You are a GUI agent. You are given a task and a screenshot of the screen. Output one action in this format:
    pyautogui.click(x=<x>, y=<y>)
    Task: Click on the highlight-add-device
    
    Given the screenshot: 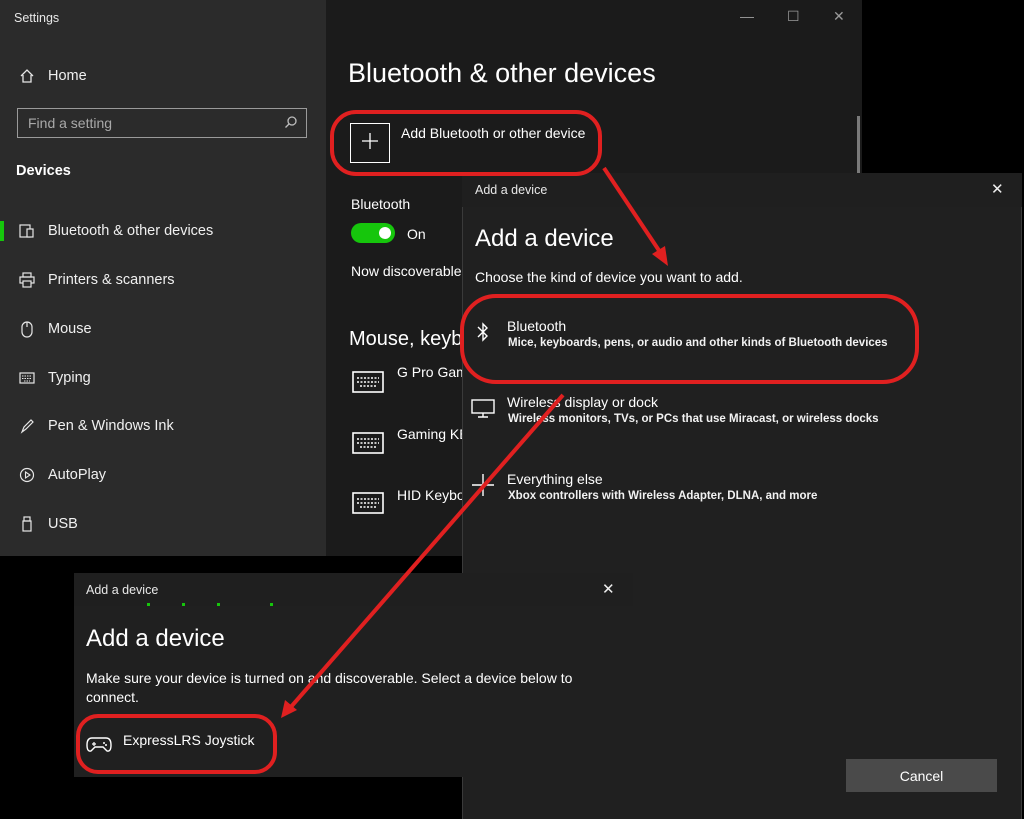 What is the action you would take?
    pyautogui.click(x=466, y=143)
    